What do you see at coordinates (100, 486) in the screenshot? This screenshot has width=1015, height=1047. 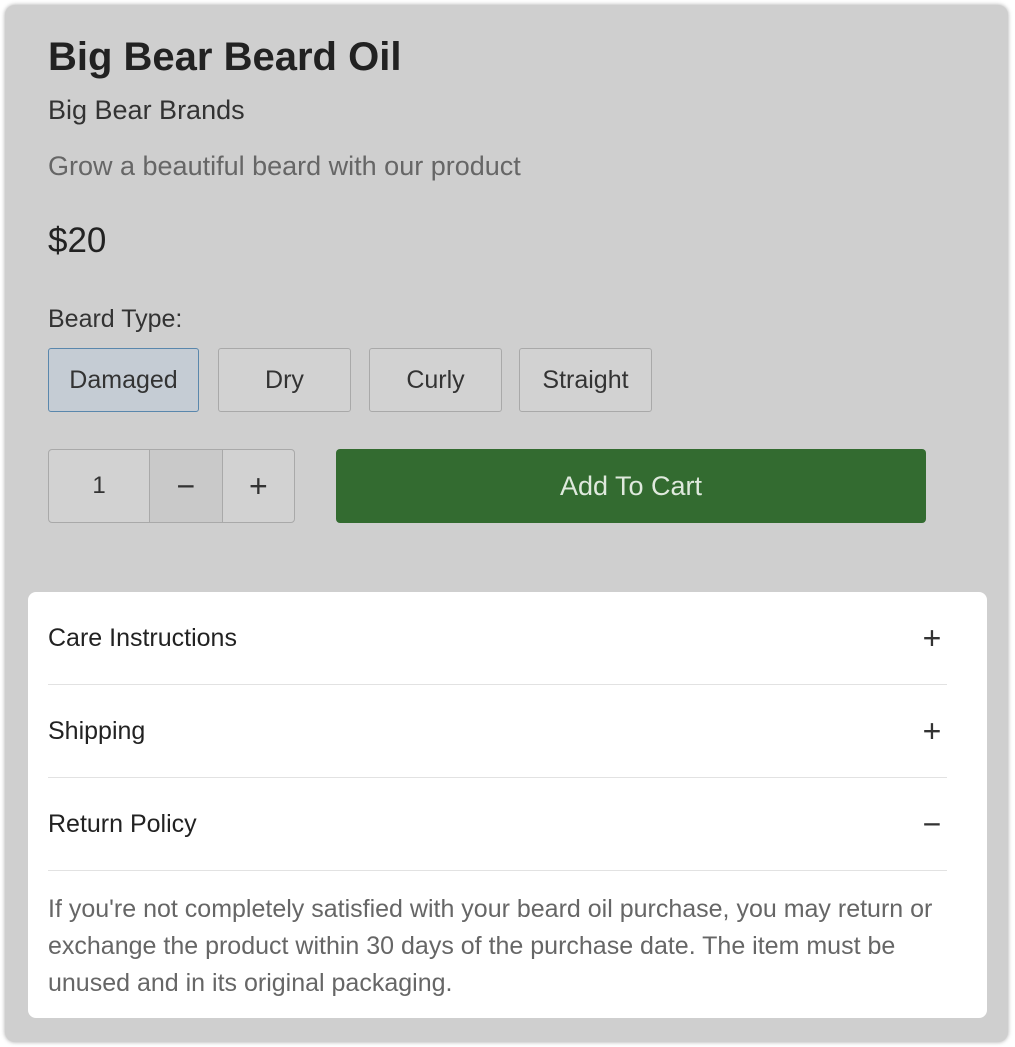 I see `quantity-input: 1` at bounding box center [100, 486].